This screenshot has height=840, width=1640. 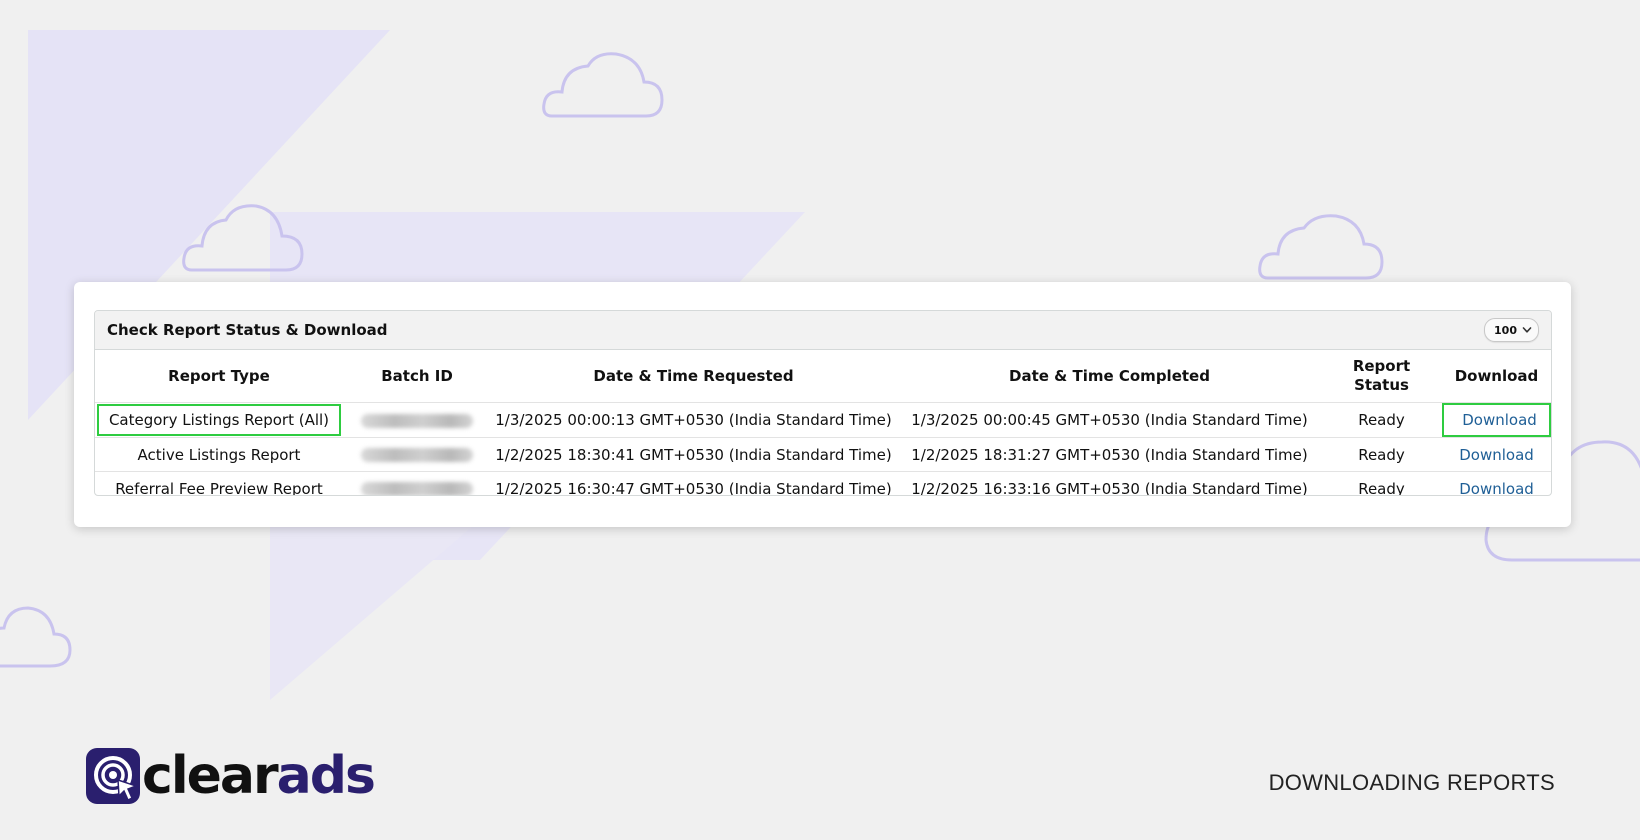 I want to click on clearads-logo: clearads, so click(x=231, y=776).